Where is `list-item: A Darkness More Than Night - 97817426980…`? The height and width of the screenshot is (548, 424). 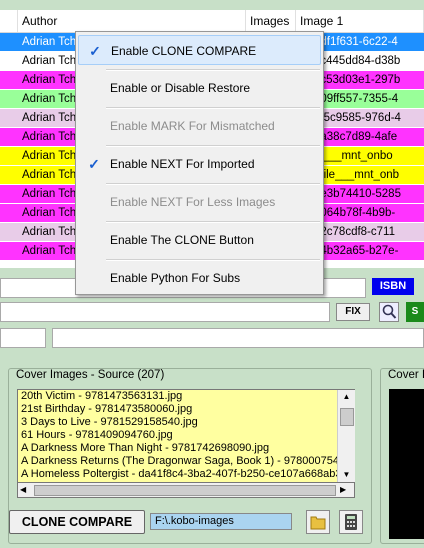 list-item: A Darkness More Than Night - 97817426980… is located at coordinates (186, 448).